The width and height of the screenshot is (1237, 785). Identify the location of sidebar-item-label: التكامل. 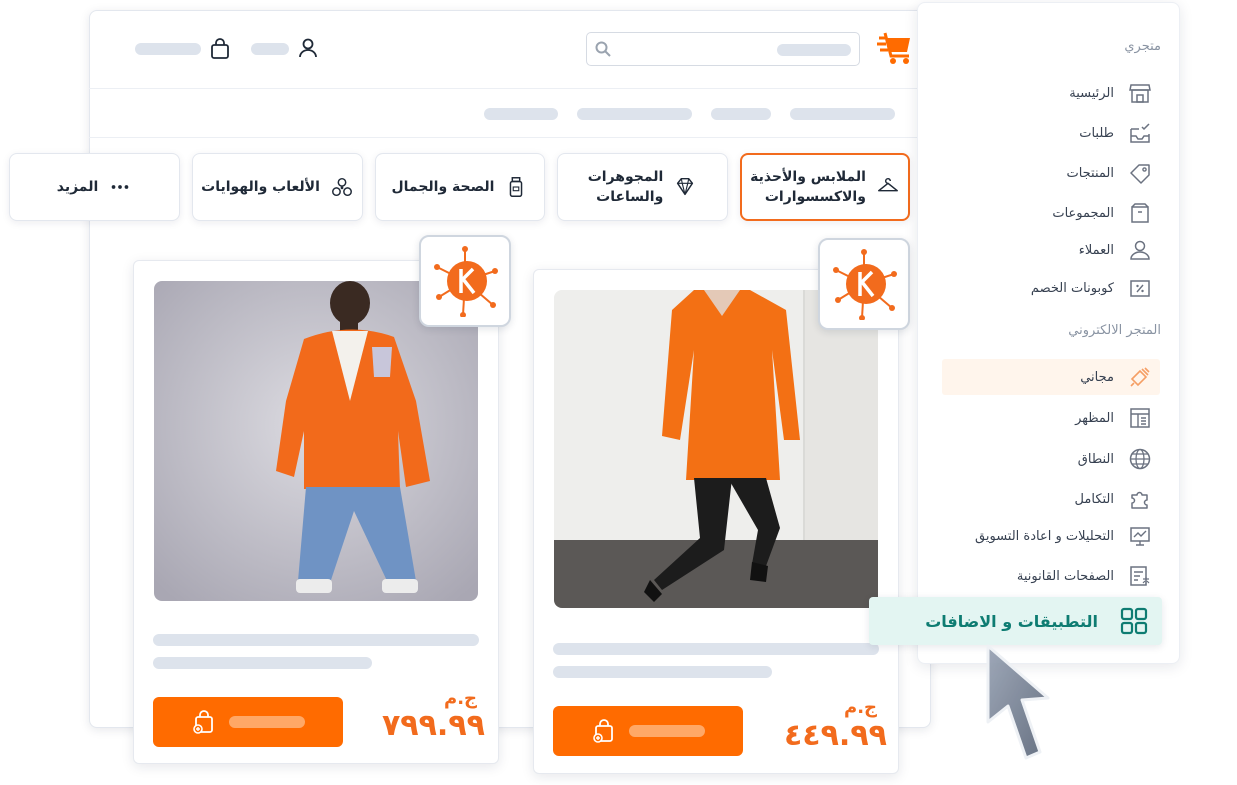
(1094, 499).